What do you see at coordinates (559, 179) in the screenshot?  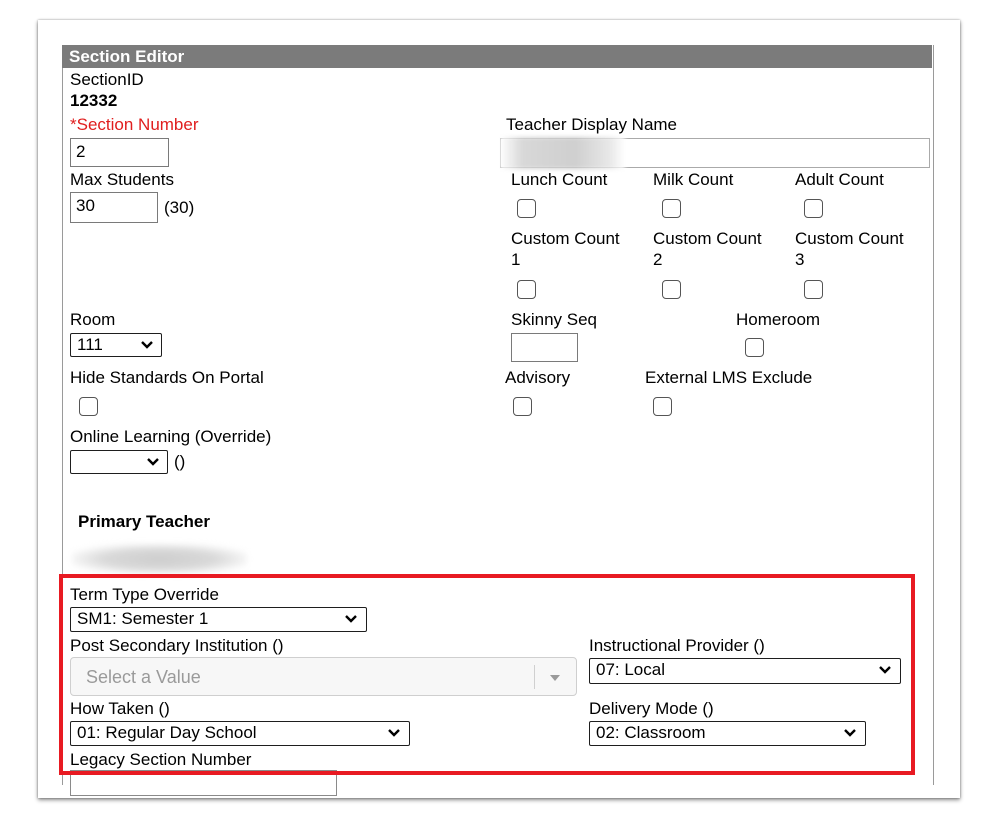 I see `lunch-count-label: Lunch Count` at bounding box center [559, 179].